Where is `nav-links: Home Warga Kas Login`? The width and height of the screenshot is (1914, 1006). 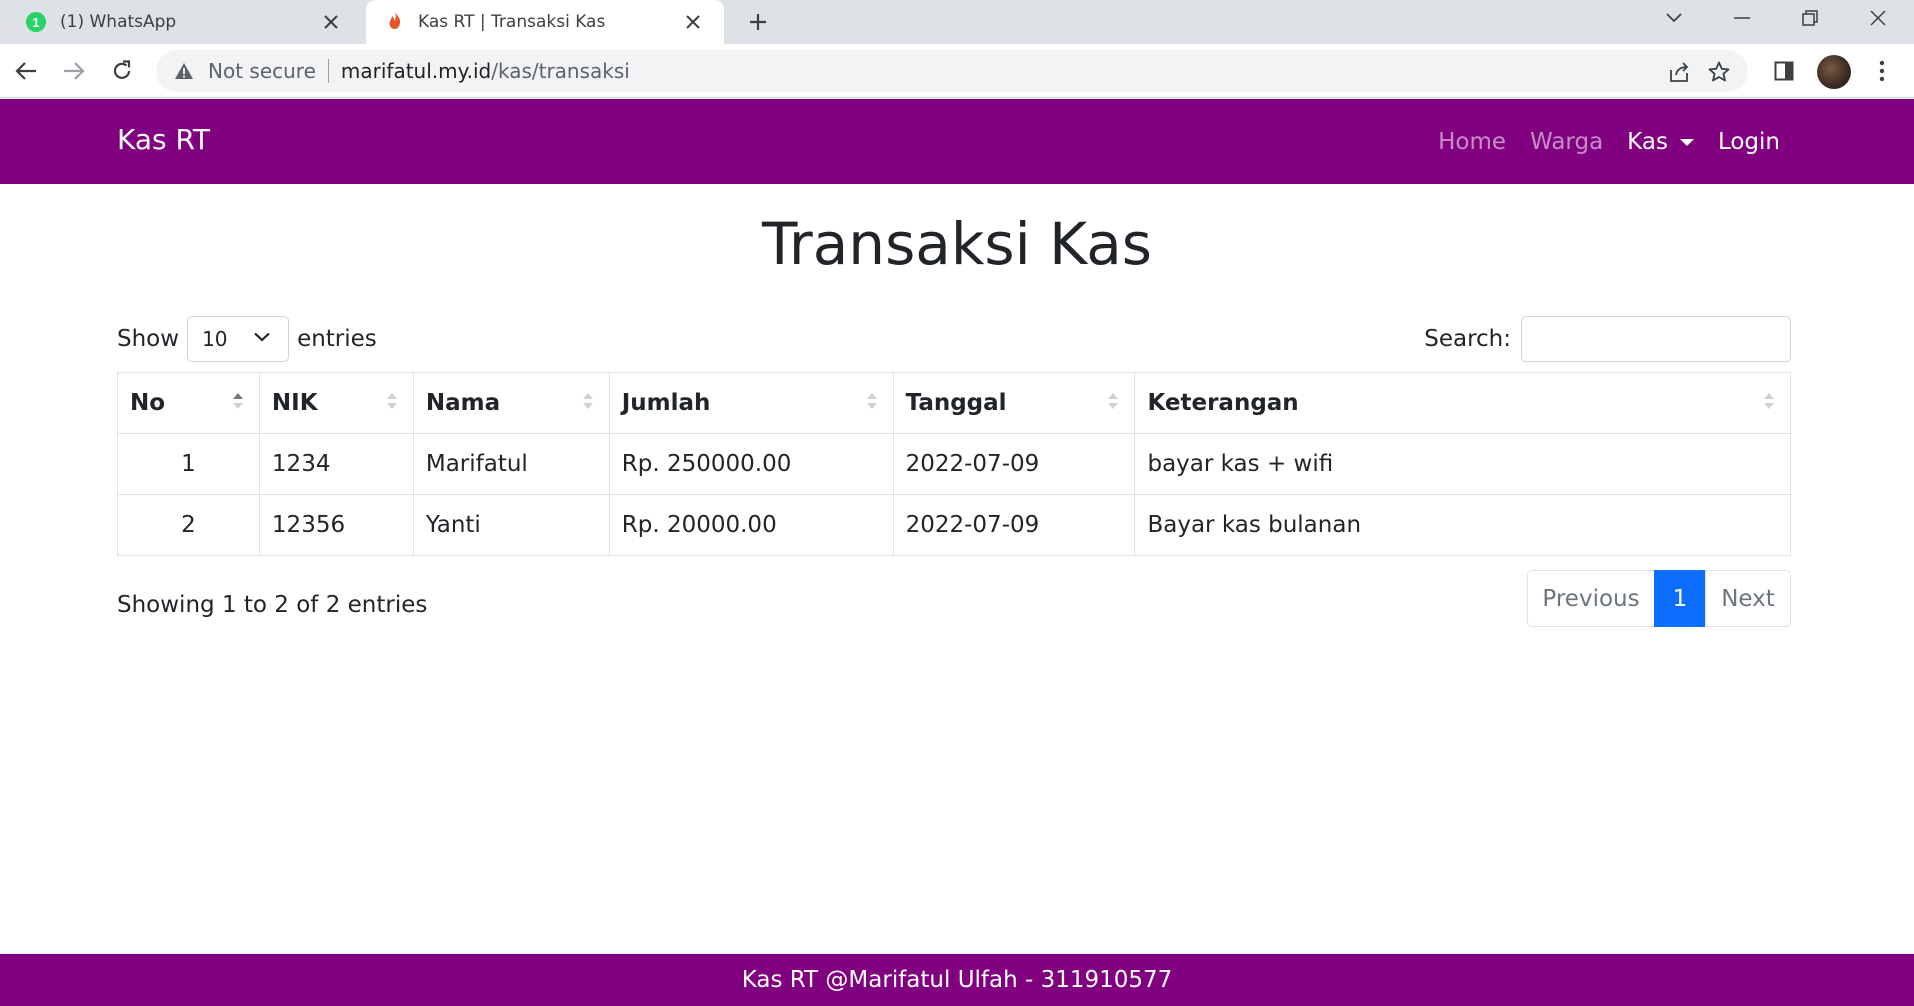 nav-links: Home Warga Kas Login is located at coordinates (1597, 141).